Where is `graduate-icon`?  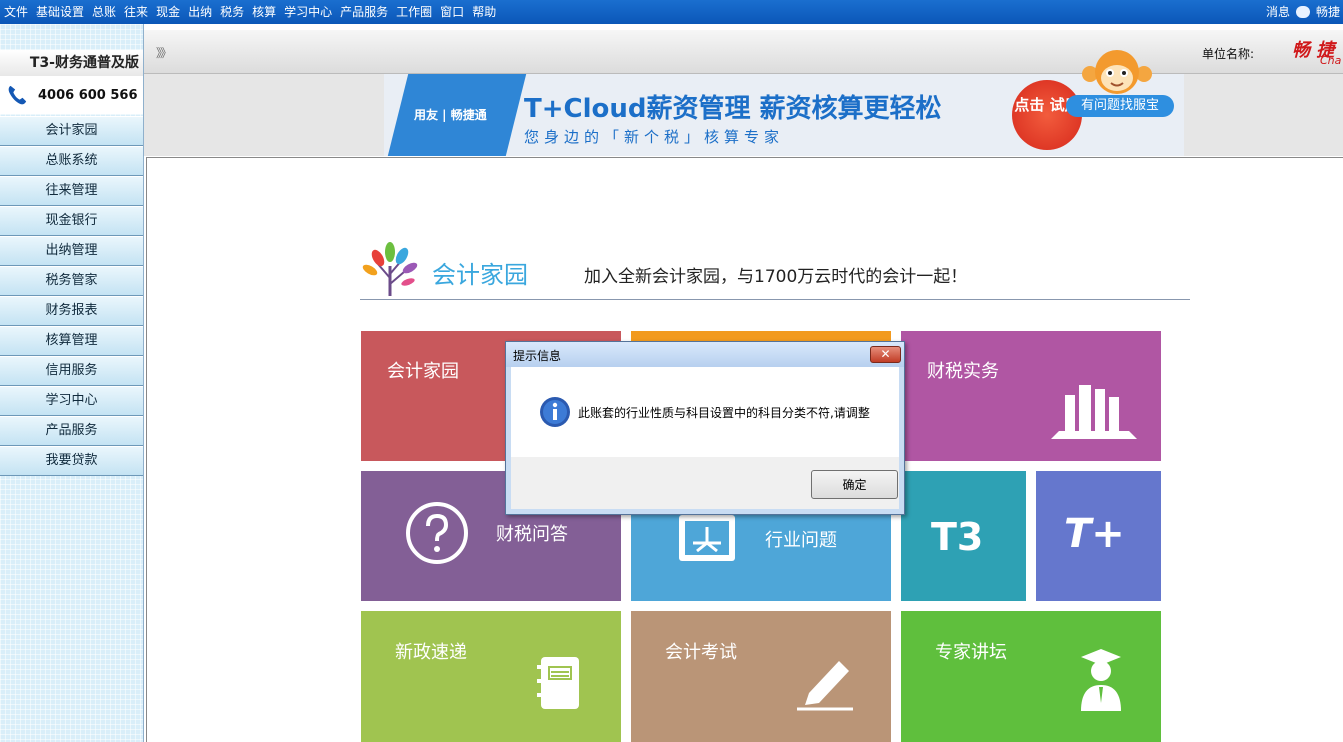
graduate-icon is located at coordinates (1101, 680).